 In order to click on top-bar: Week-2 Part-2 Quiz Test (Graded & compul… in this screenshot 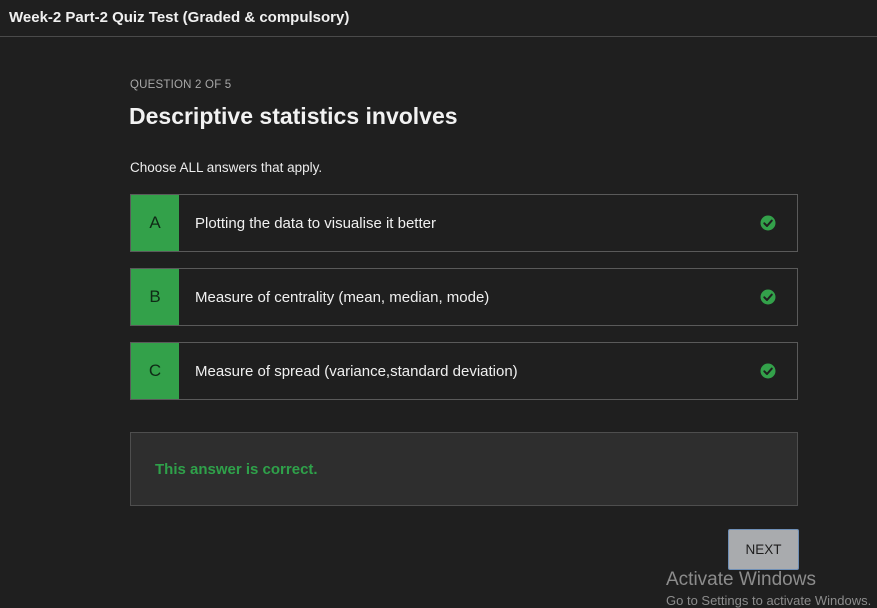, I will do `click(438, 18)`.